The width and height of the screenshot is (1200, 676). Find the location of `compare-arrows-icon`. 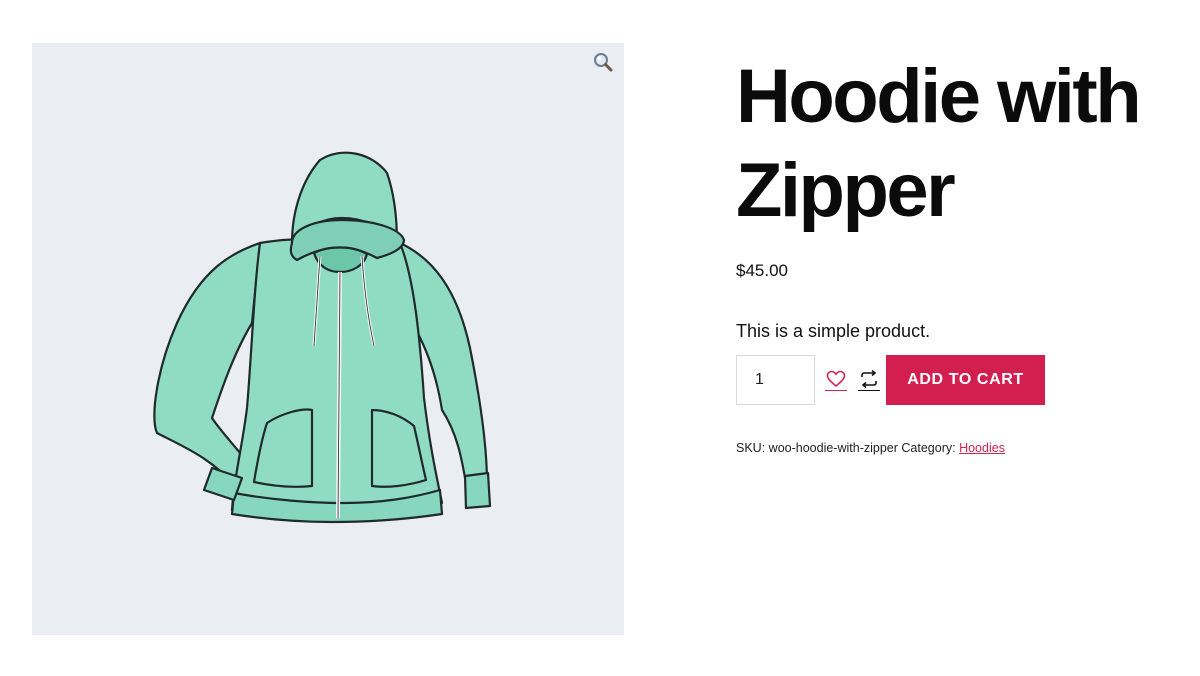

compare-arrows-icon is located at coordinates (869, 378).